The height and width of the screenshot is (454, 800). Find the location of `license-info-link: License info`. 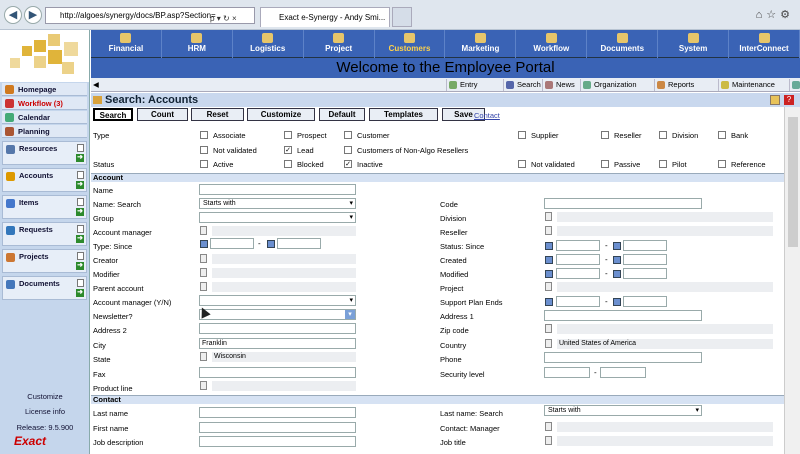

license-info-link: License info is located at coordinates (45, 411).